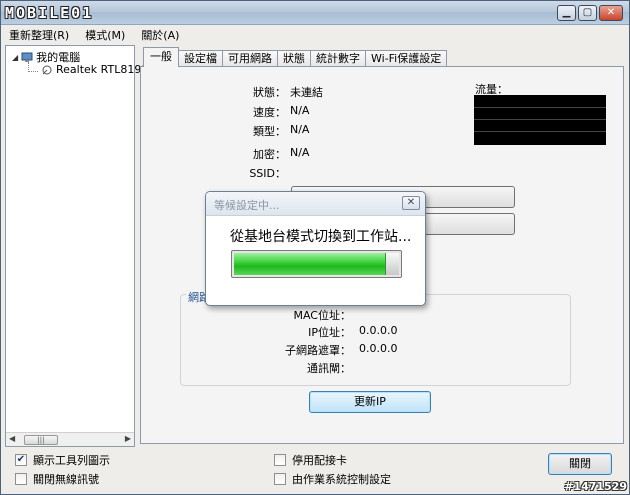 This screenshot has height=495, width=630. What do you see at coordinates (269, 154) in the screenshot?
I see `encryption-label: 加密：` at bounding box center [269, 154].